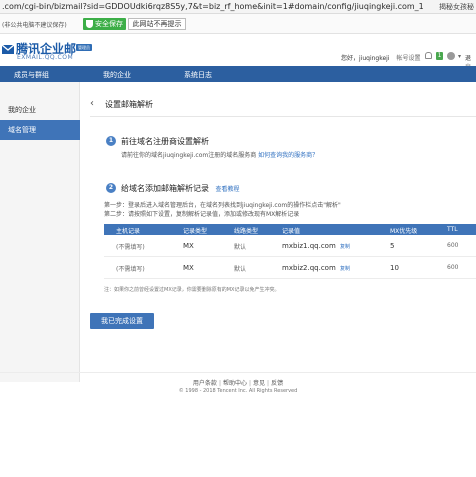 The height and width of the screenshot is (477, 476). I want to click on account-settings-link: 帐号设置, so click(408, 58).